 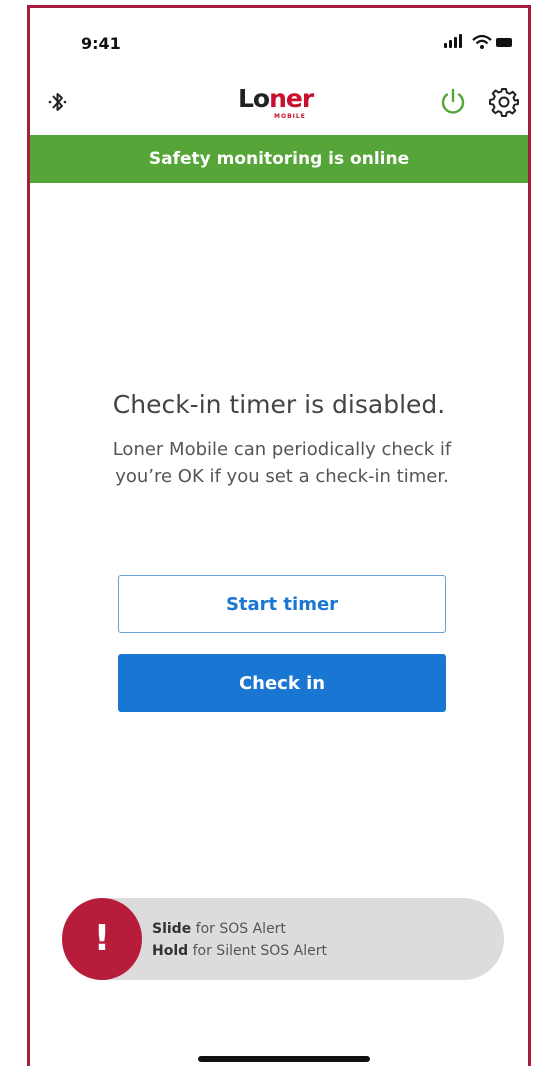 I want to click on sos-slider-knob: !, so click(x=102, y=939).